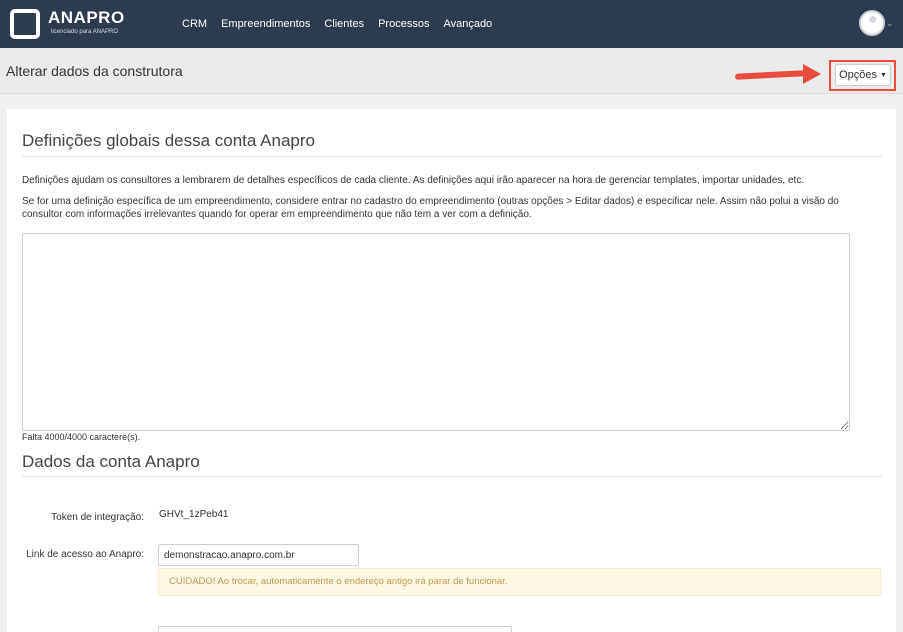 This screenshot has height=632, width=903. What do you see at coordinates (194, 24) in the screenshot?
I see `nav-crm: CRM` at bounding box center [194, 24].